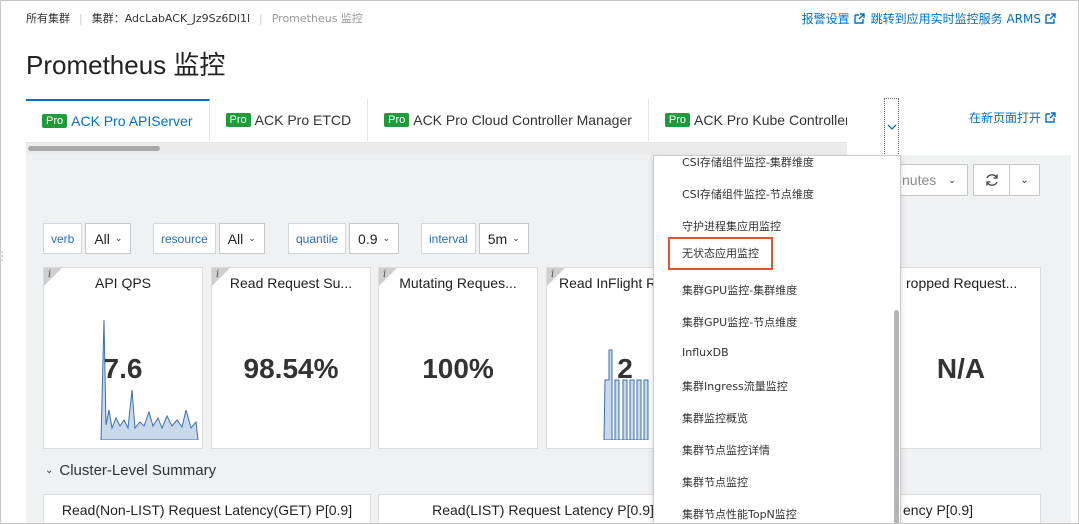  What do you see at coordinates (317, 18) in the screenshot?
I see `breadcrumb-current: Prometheus 监控` at bounding box center [317, 18].